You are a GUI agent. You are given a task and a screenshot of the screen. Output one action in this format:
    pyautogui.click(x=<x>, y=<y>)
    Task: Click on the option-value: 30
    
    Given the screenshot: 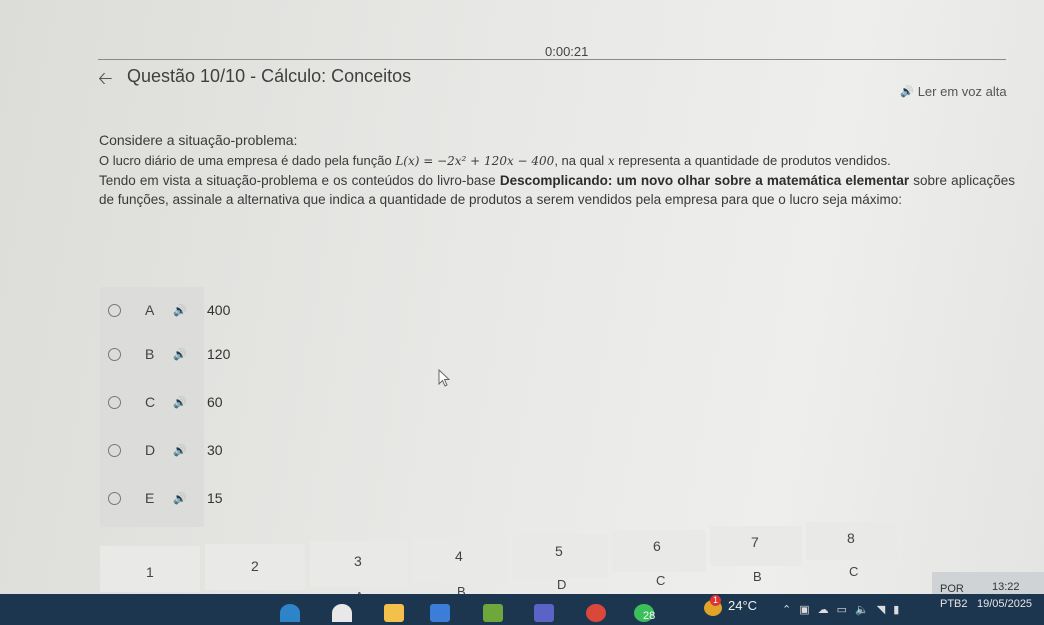 What is the action you would take?
    pyautogui.click(x=215, y=450)
    